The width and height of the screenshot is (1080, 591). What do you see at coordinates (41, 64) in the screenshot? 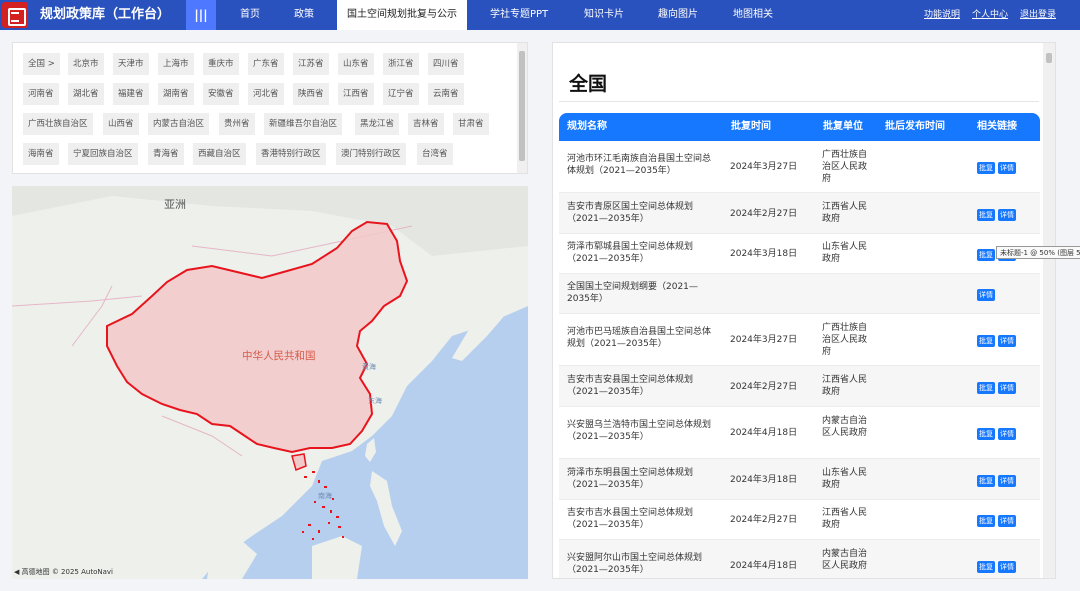
I see `province-chip: 全国 >` at bounding box center [41, 64].